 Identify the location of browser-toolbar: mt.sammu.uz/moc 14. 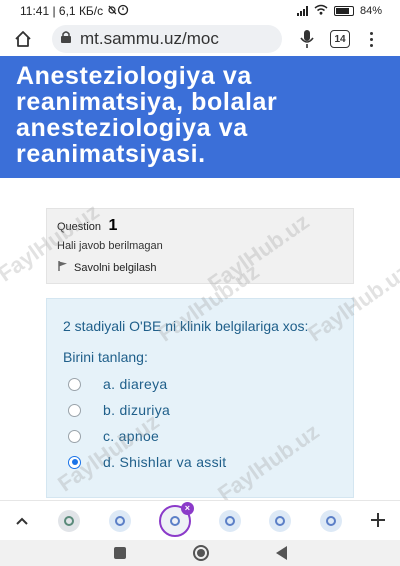
(200, 39).